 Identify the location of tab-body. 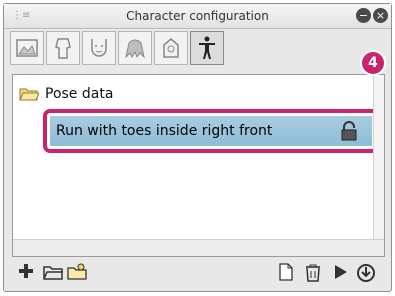
(63, 48).